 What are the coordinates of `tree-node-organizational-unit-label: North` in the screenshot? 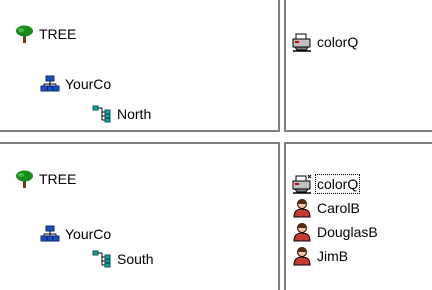 It's located at (134, 114).